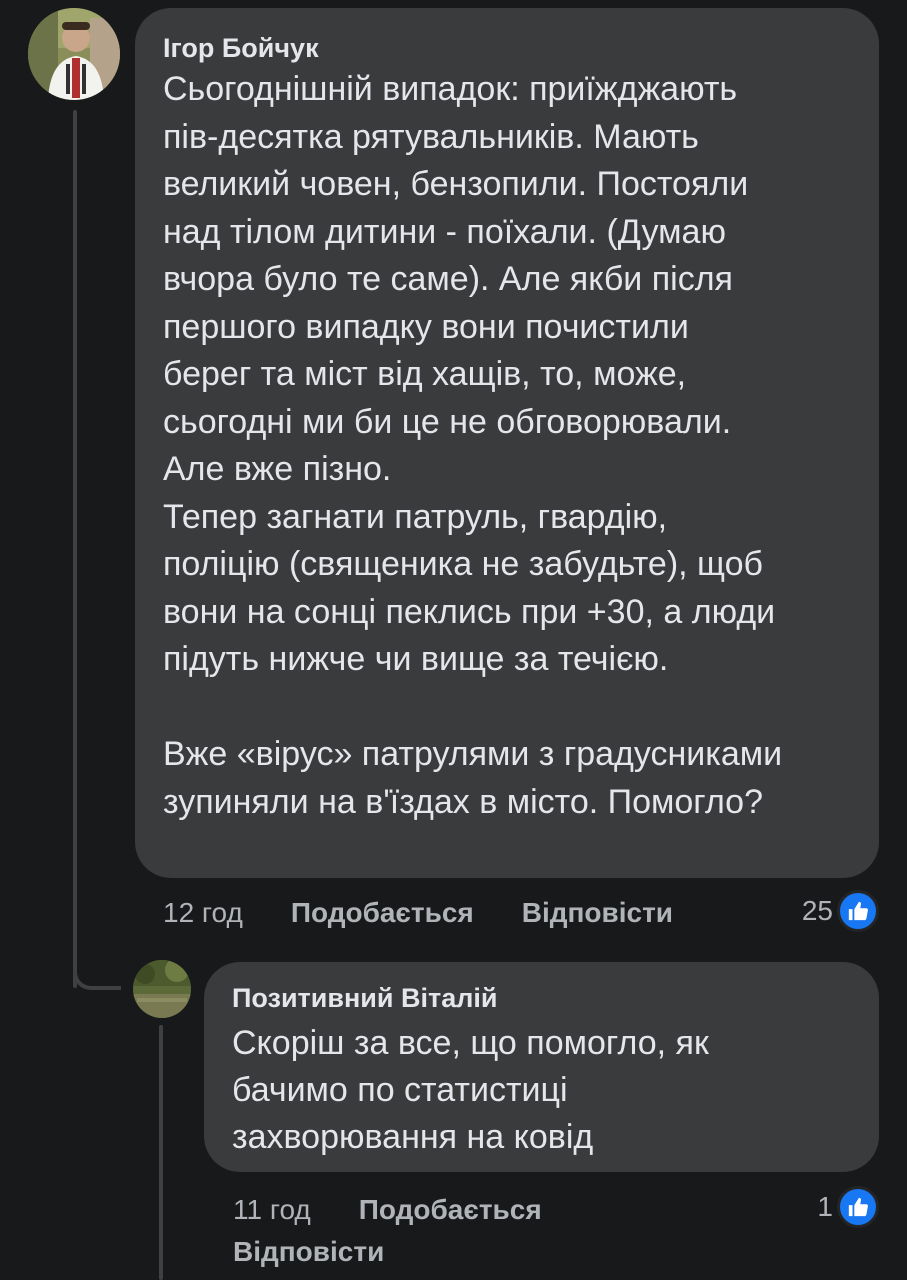  I want to click on comment-actions: 12 год Подобається Відповісти, so click(418, 913).